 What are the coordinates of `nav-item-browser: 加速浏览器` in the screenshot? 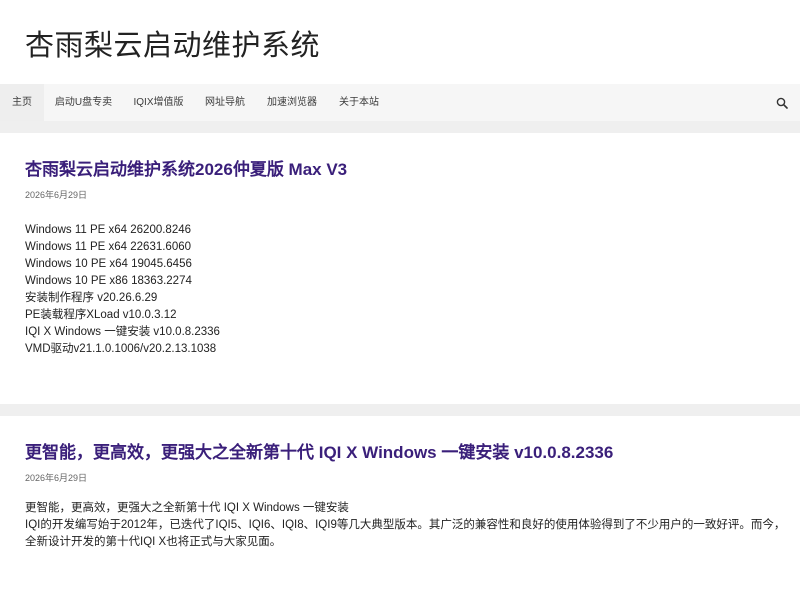 It's located at (292, 102).